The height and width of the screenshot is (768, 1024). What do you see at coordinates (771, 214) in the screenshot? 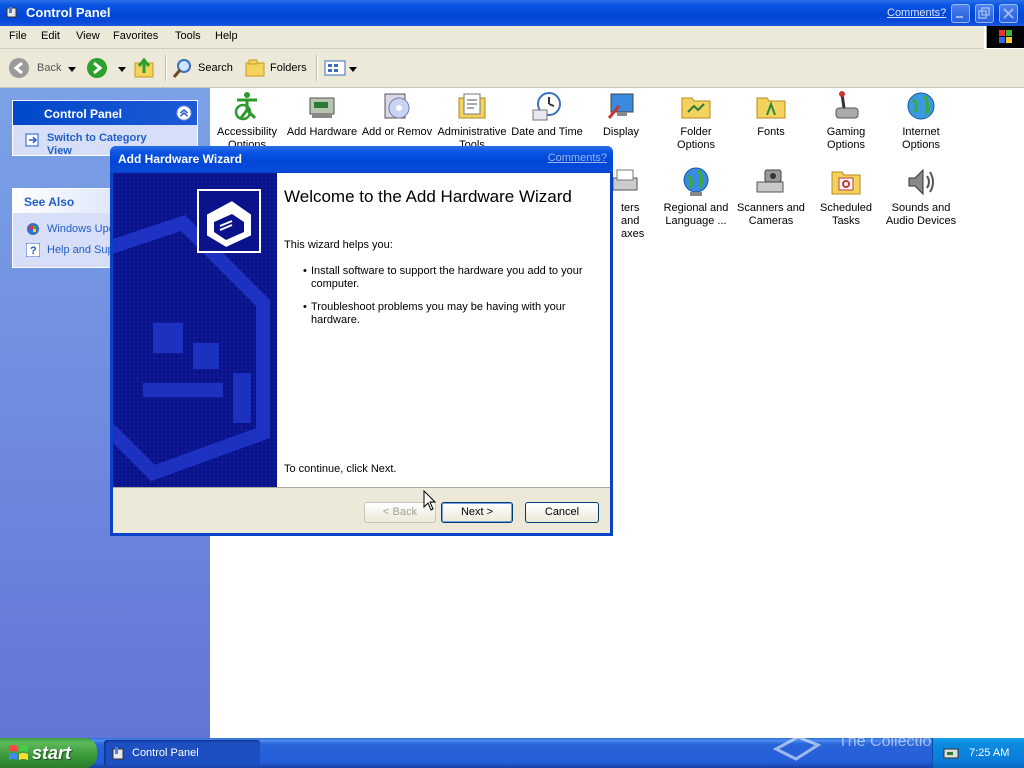
I see `item-label: Scanners and Cameras` at bounding box center [771, 214].